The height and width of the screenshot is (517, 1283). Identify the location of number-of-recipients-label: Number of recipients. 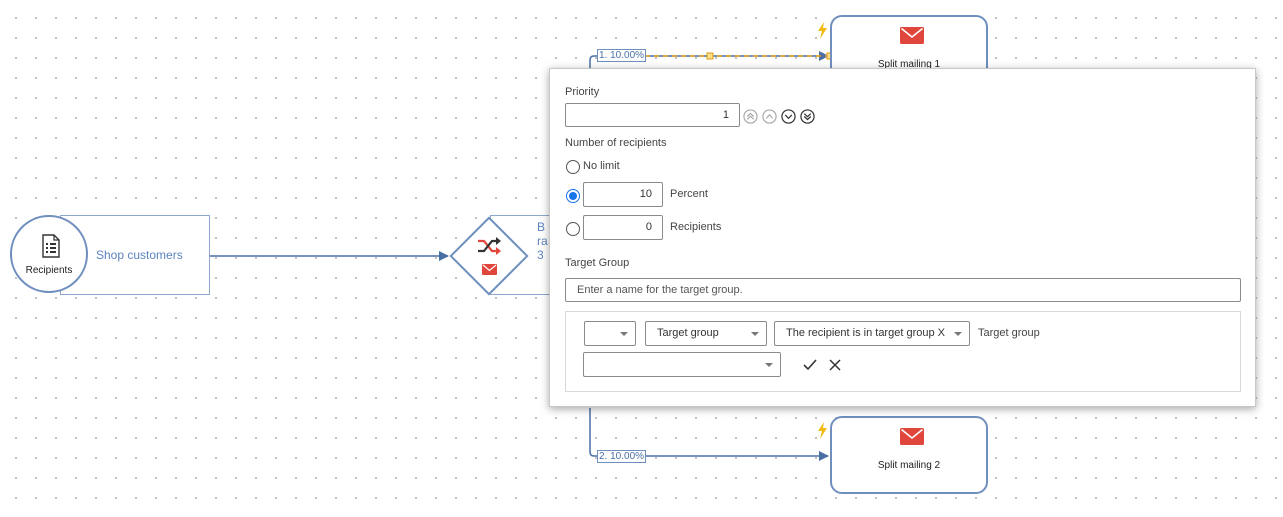
(616, 143).